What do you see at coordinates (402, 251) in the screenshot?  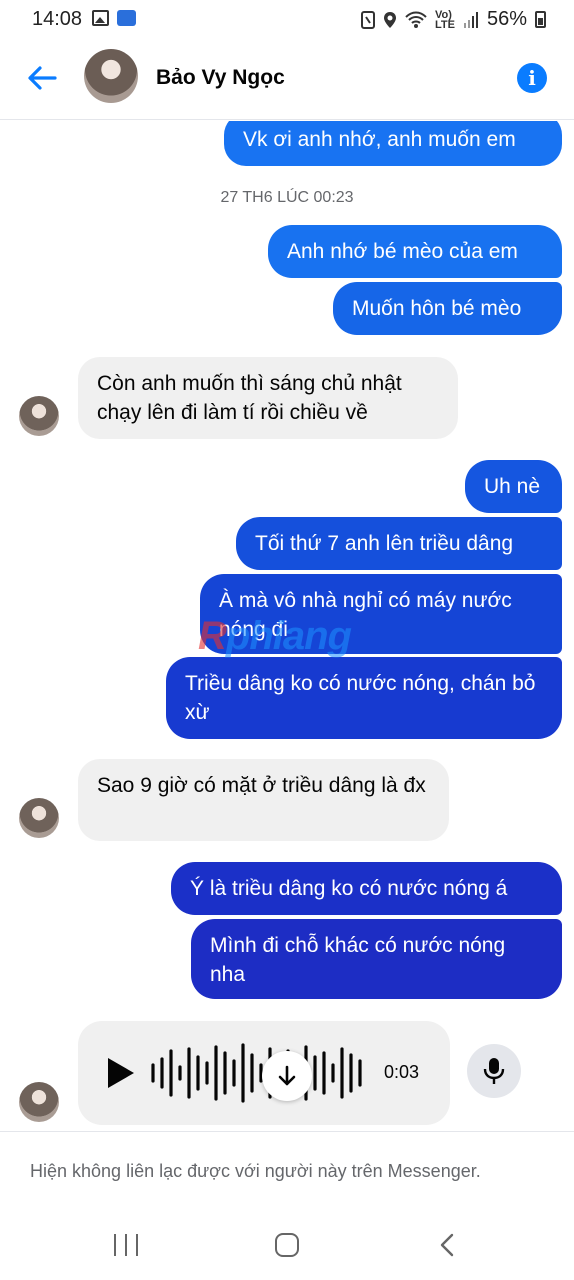 I see `message-text: Anh nhớ bé mèo của em` at bounding box center [402, 251].